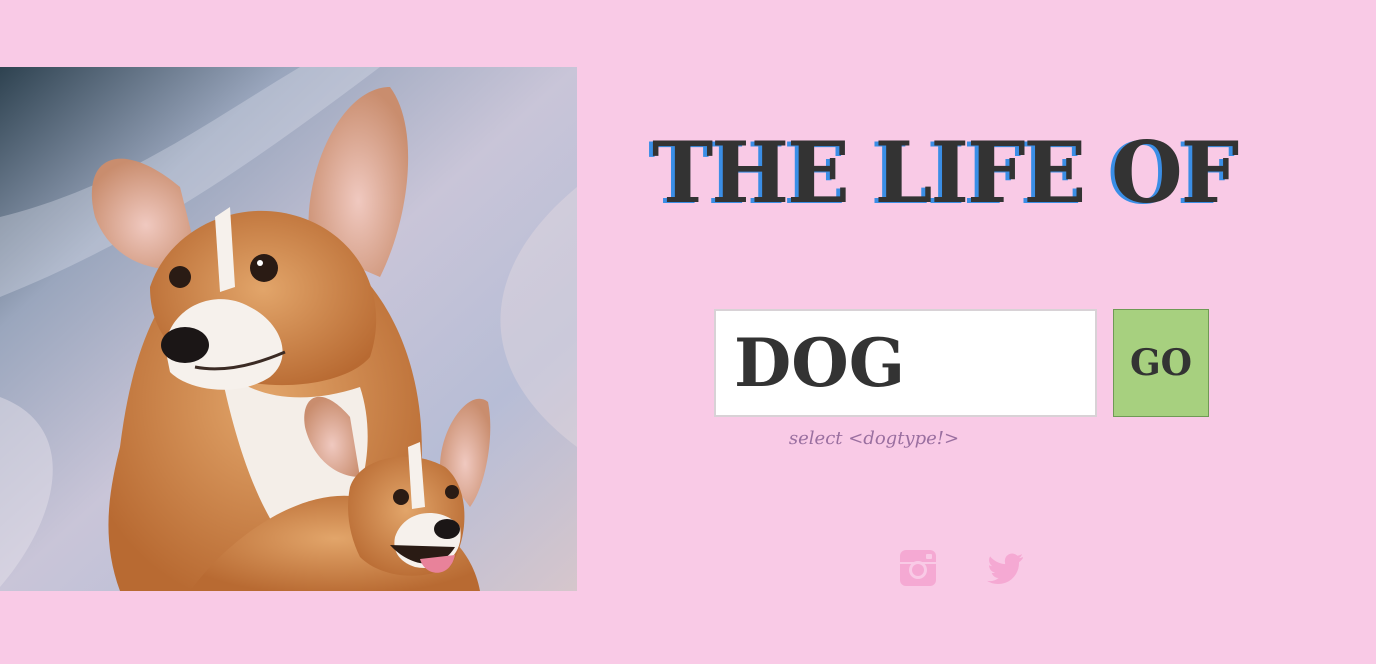  Describe the element at coordinates (874, 438) in the screenshot. I see `search-hint: select <dogtype!>` at that location.